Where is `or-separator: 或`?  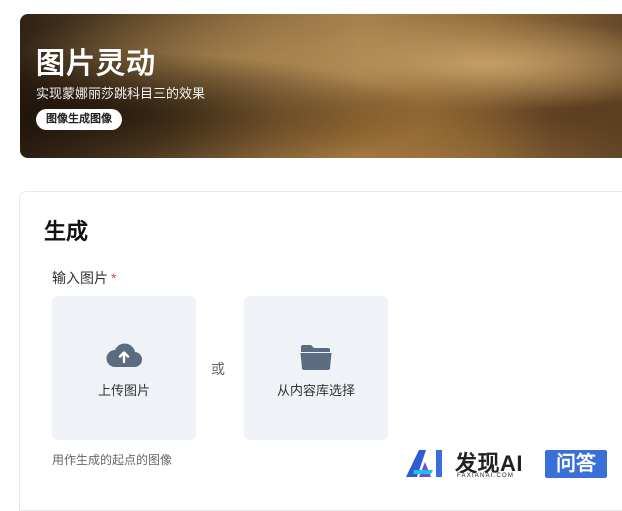
or-separator: 或 is located at coordinates (218, 369).